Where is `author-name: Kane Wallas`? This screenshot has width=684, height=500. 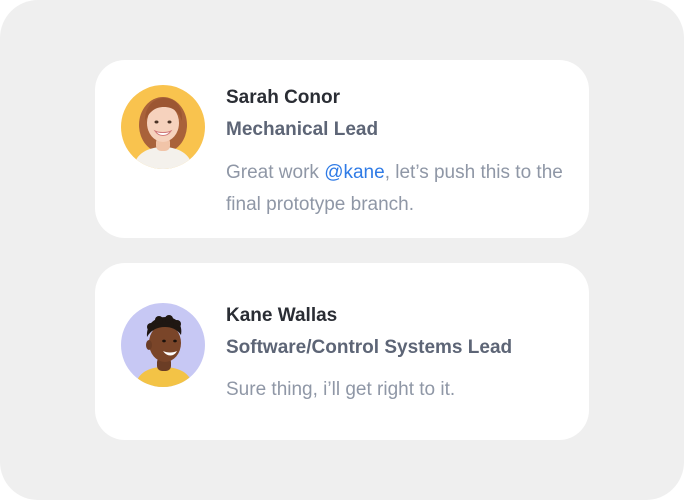 author-name: Kane Wallas is located at coordinates (282, 315).